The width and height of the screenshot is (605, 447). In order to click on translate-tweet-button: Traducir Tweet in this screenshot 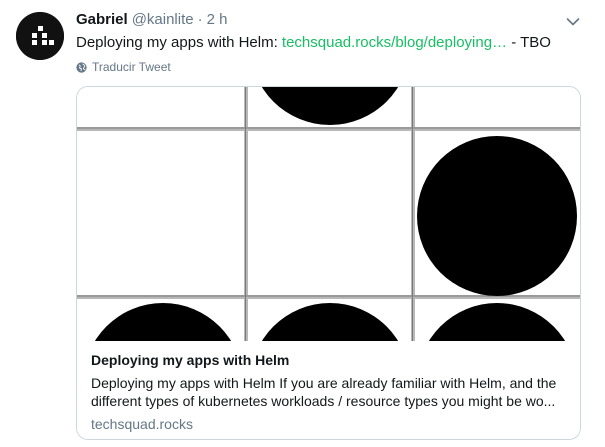, I will do `click(123, 67)`.